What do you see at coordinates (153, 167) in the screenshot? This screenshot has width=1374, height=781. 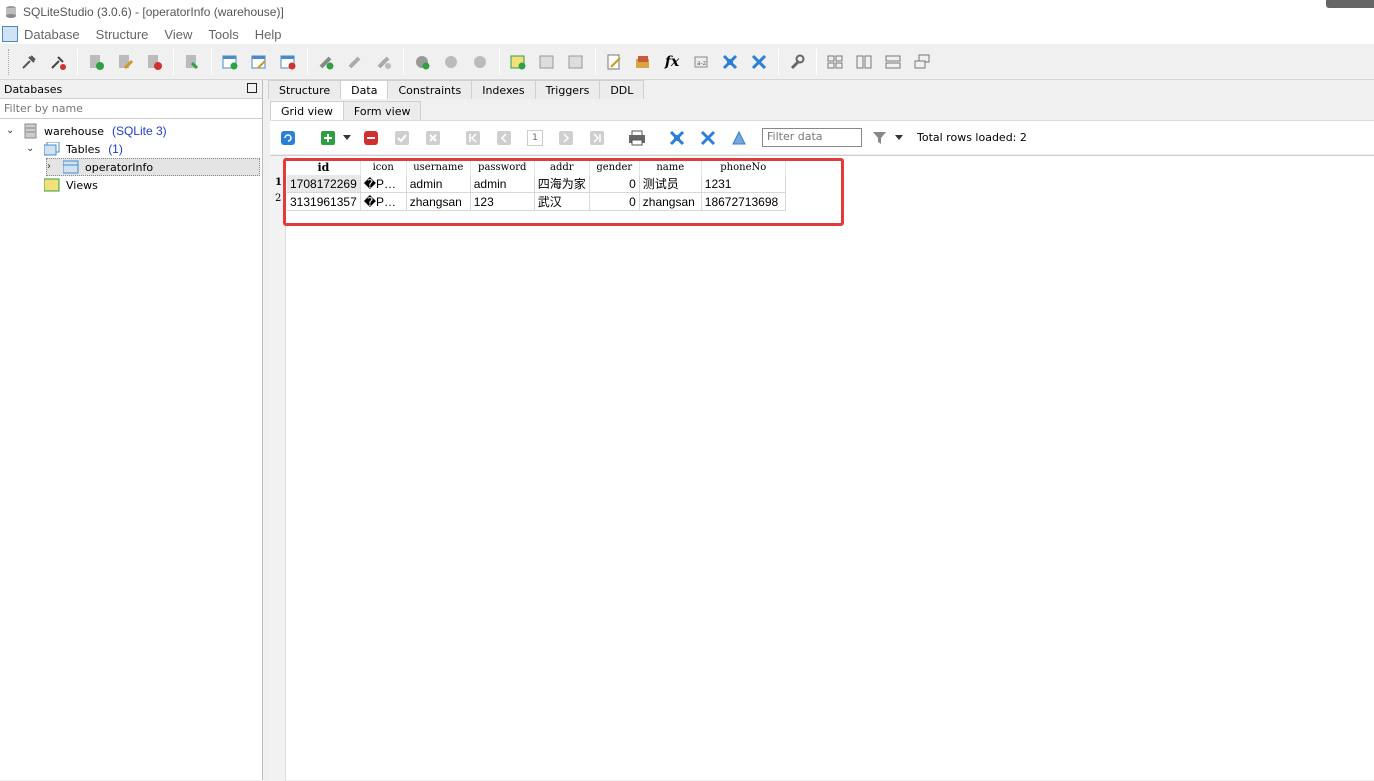 I see `tree-item-operatorinfo: › operatorInfo` at bounding box center [153, 167].